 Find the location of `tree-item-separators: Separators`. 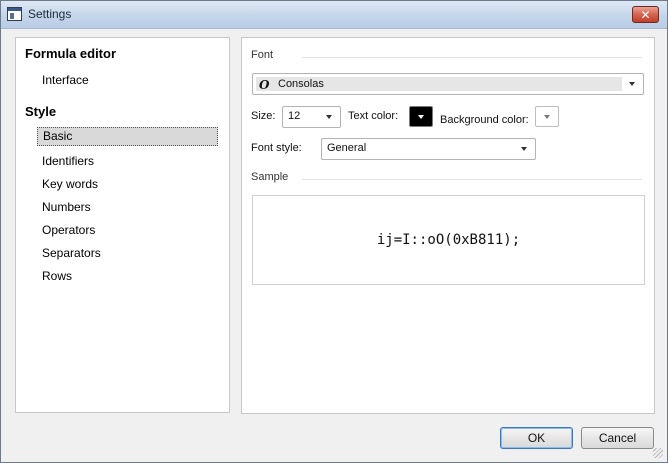

tree-item-separators: Separators is located at coordinates (71, 253).